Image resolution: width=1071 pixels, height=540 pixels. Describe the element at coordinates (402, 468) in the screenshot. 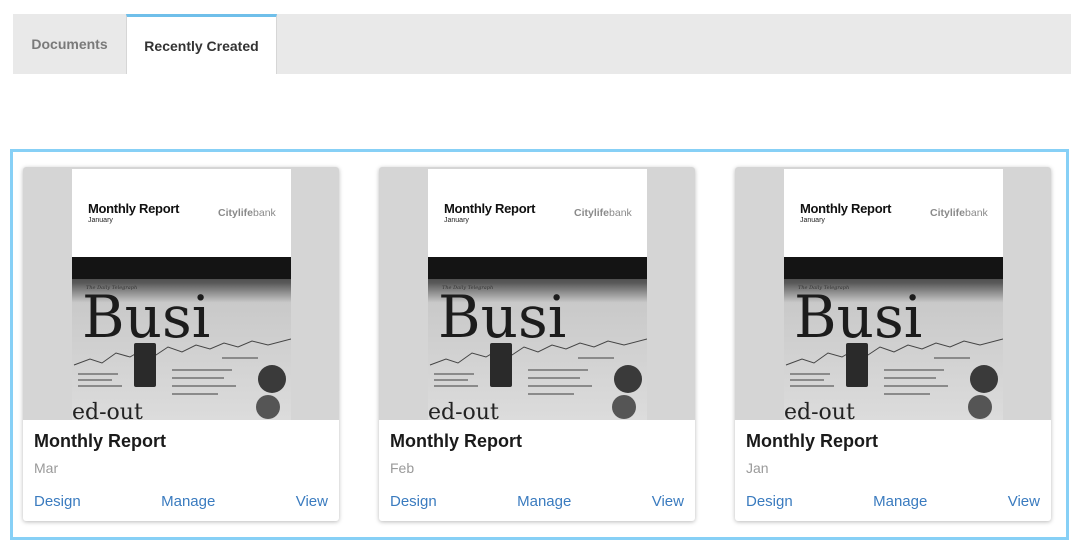

I see `card-date: Feb` at that location.